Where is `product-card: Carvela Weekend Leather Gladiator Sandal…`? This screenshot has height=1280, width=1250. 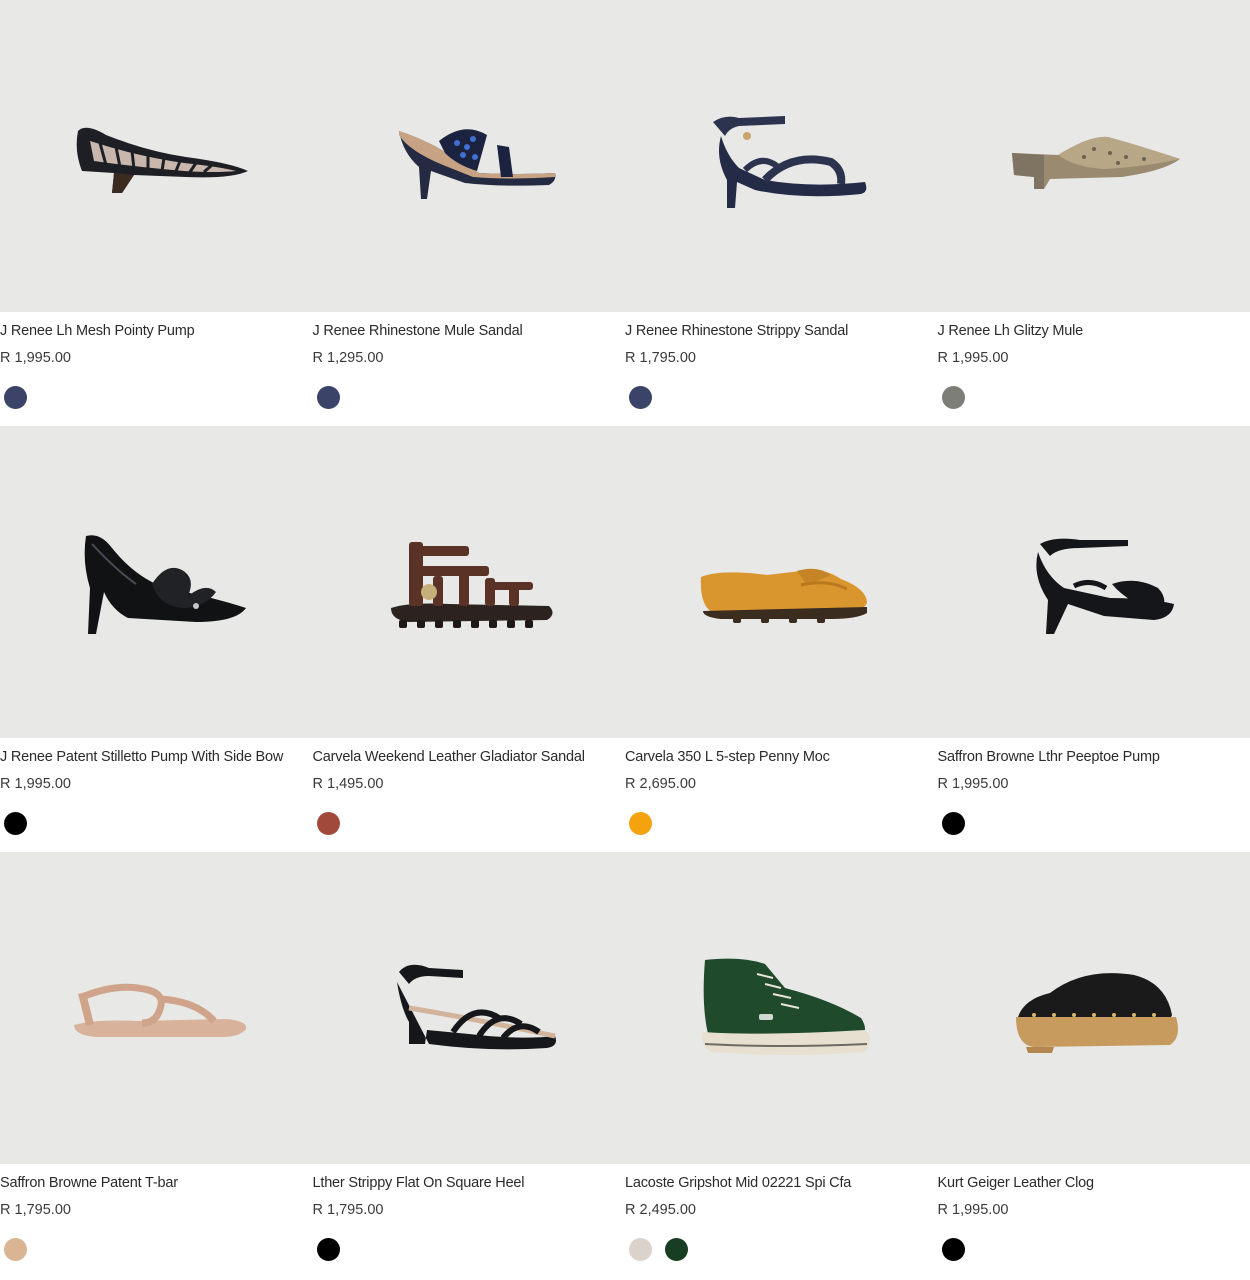 product-card: Carvela Weekend Leather Gladiator Sandal… is located at coordinates (469, 639).